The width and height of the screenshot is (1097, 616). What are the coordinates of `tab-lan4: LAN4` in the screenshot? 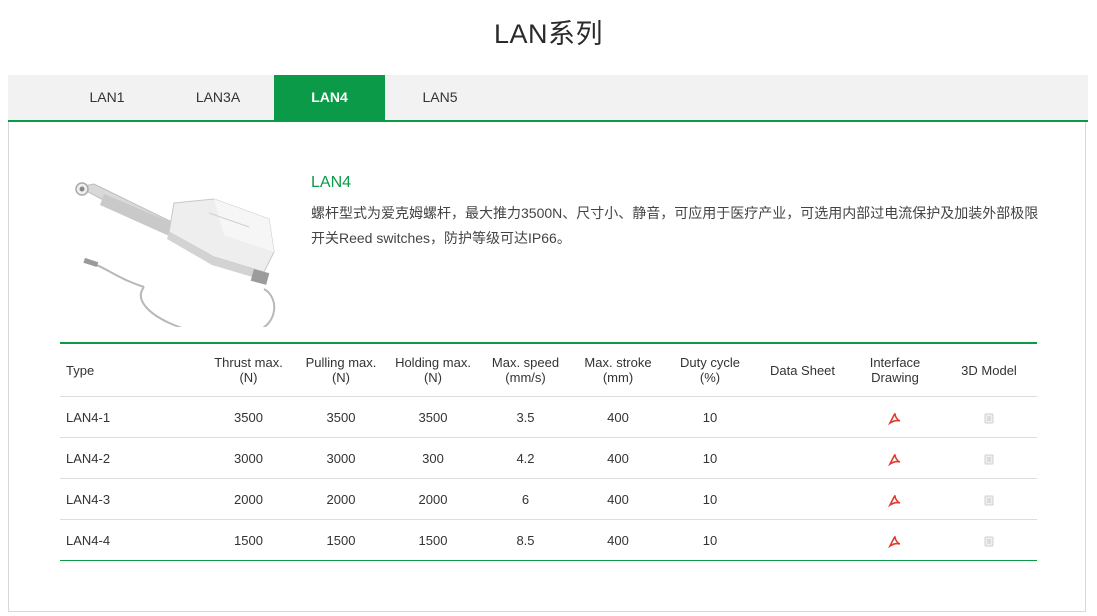 It's located at (329, 97).